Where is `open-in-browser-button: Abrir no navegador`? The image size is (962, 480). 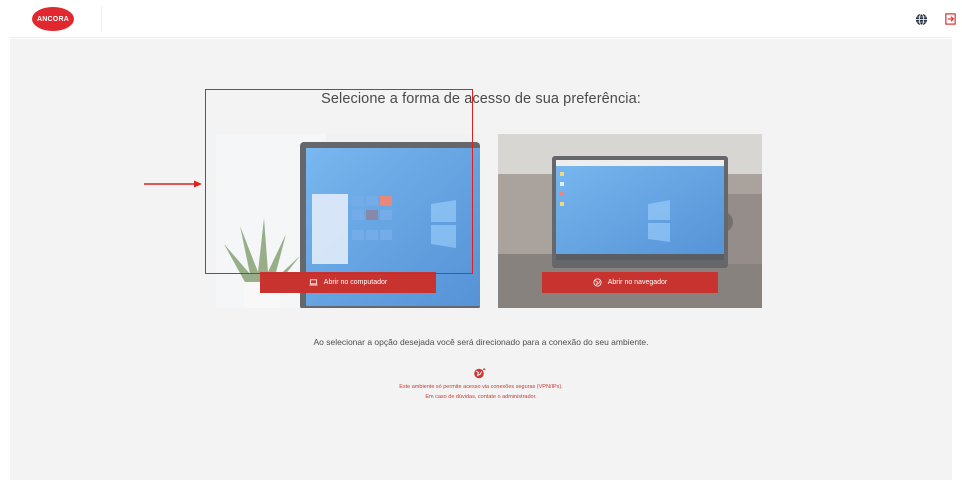
open-in-browser-button: Abrir no navegador is located at coordinates (630, 282).